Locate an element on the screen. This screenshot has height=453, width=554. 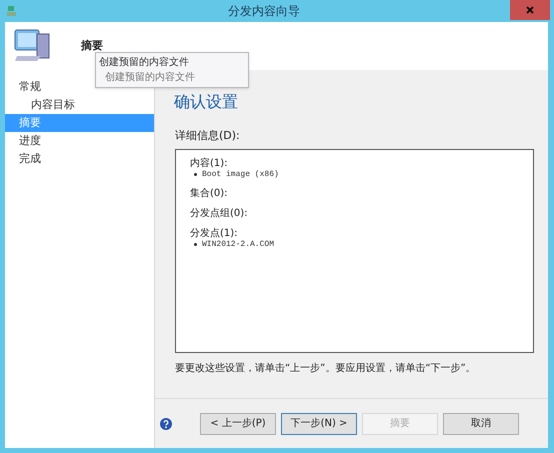
help-icon is located at coordinates (166, 424).